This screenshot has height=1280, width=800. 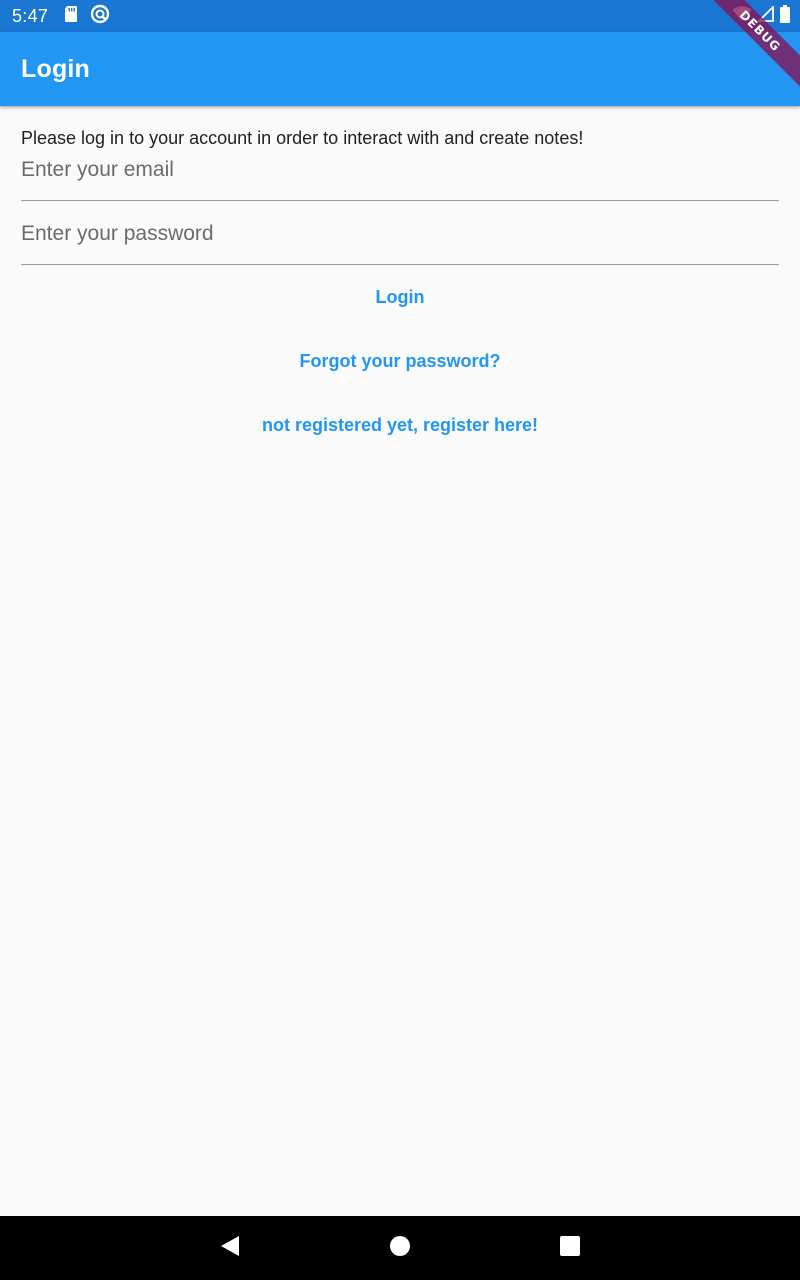 I want to click on sync-icon, so click(x=100, y=16).